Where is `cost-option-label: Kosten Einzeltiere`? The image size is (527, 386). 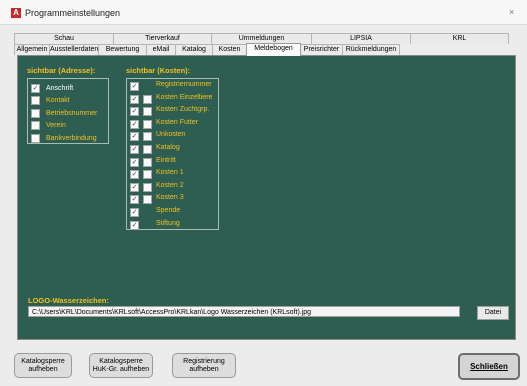
cost-option-label: Kosten Einzeltiere is located at coordinates (184, 97).